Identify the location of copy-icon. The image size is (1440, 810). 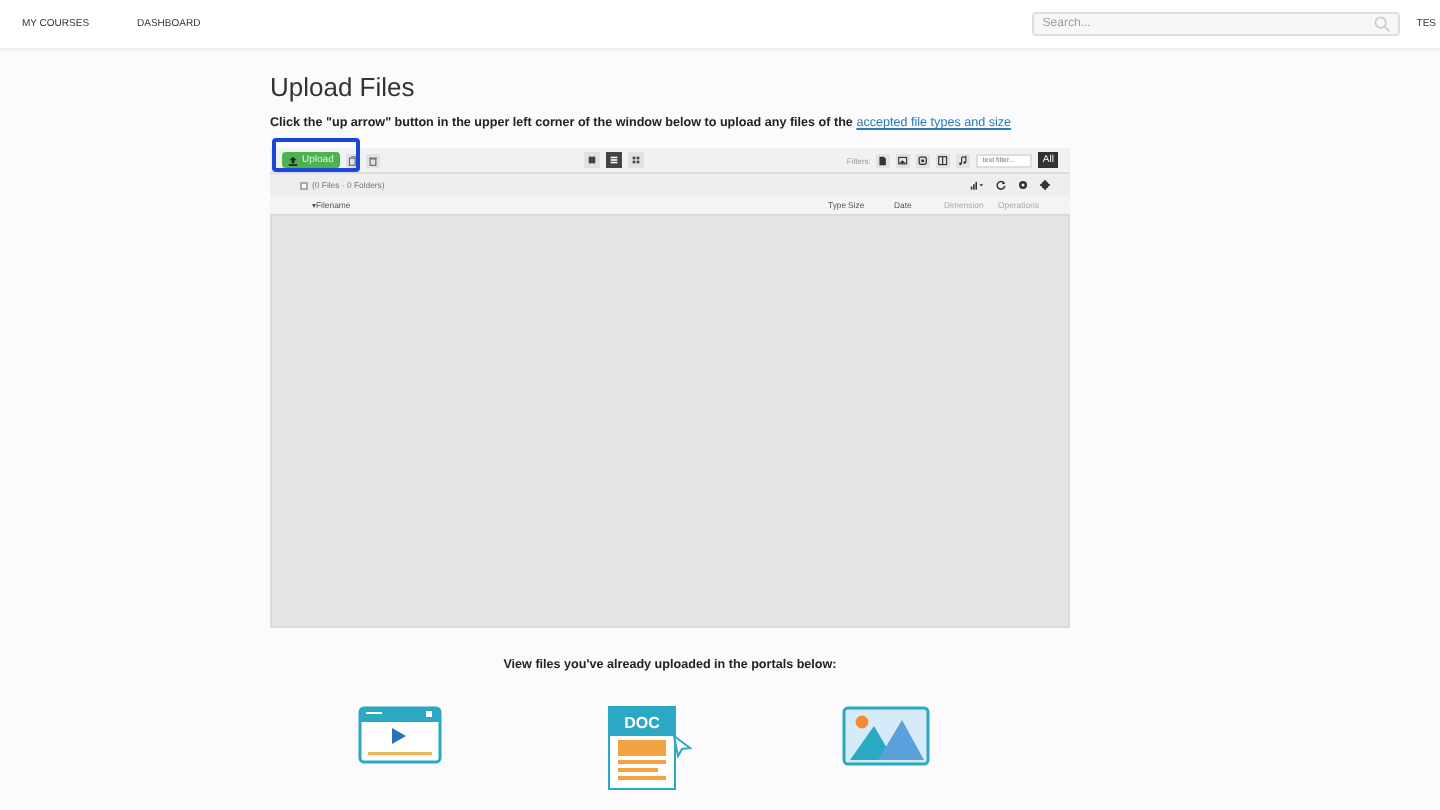
(352, 160).